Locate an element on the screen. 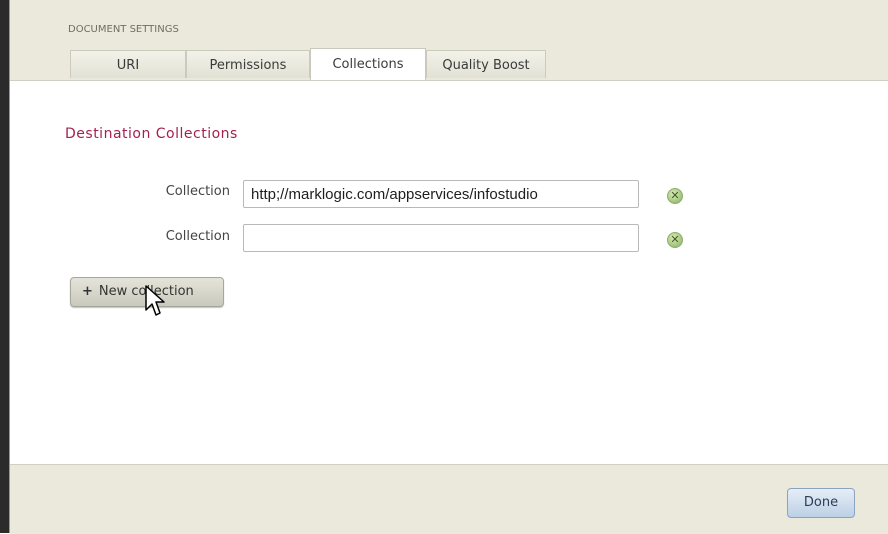 This screenshot has height=534, width=888. tab-collections: Collections is located at coordinates (368, 64).